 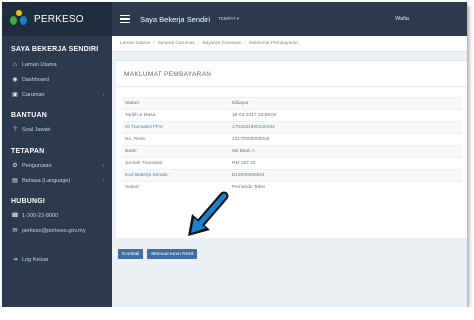 I want to click on breadcrumb-link: Bayaran Caruman, so click(x=221, y=43).